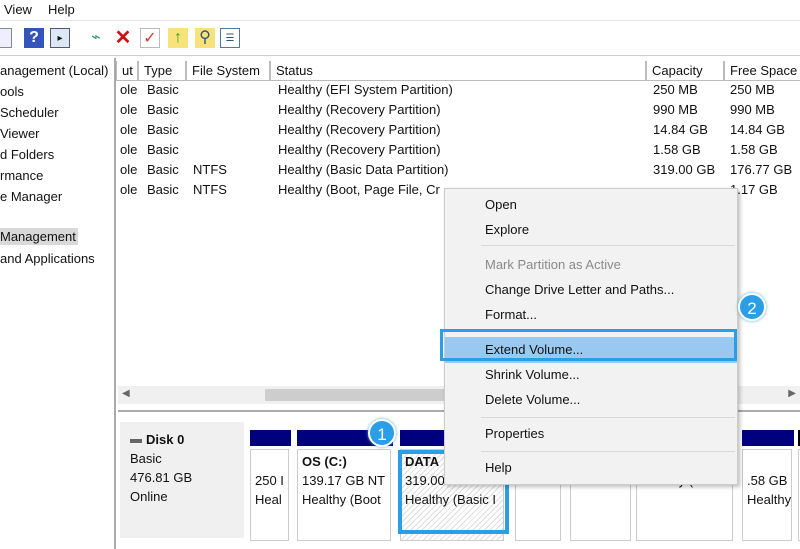 The width and height of the screenshot is (800, 549). Describe the element at coordinates (60, 38) in the screenshot. I see `action-pane-icon: ▸` at that location.